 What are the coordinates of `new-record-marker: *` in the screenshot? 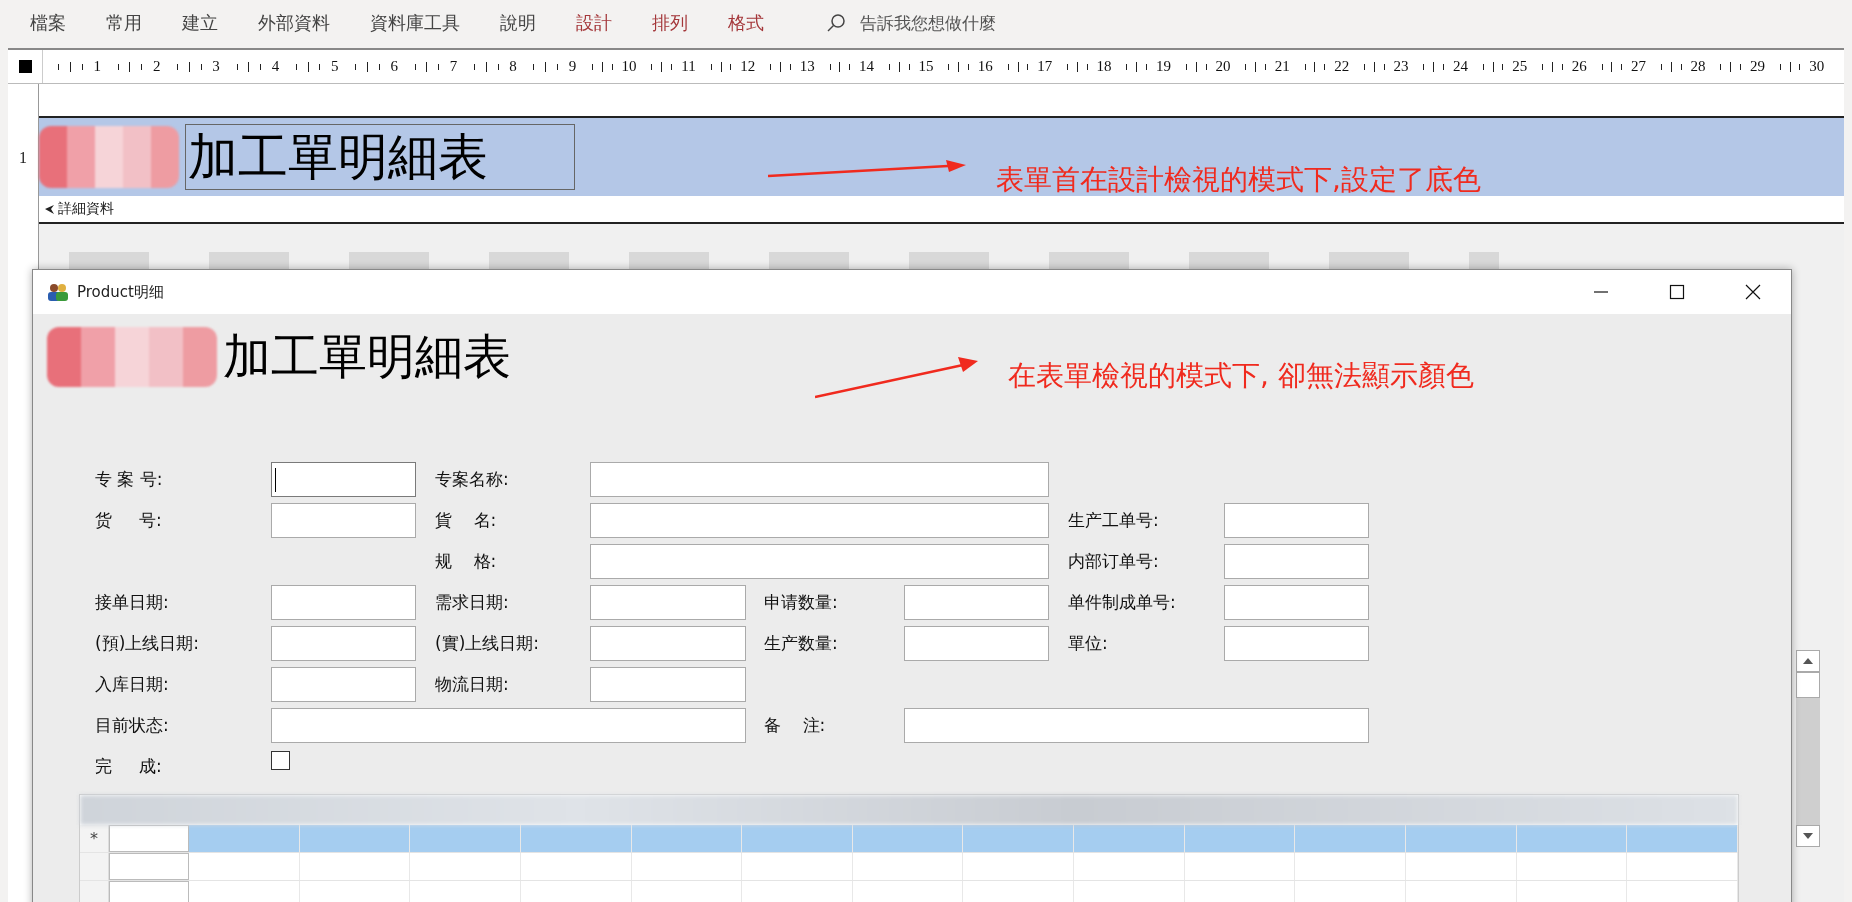 It's located at (94, 838).